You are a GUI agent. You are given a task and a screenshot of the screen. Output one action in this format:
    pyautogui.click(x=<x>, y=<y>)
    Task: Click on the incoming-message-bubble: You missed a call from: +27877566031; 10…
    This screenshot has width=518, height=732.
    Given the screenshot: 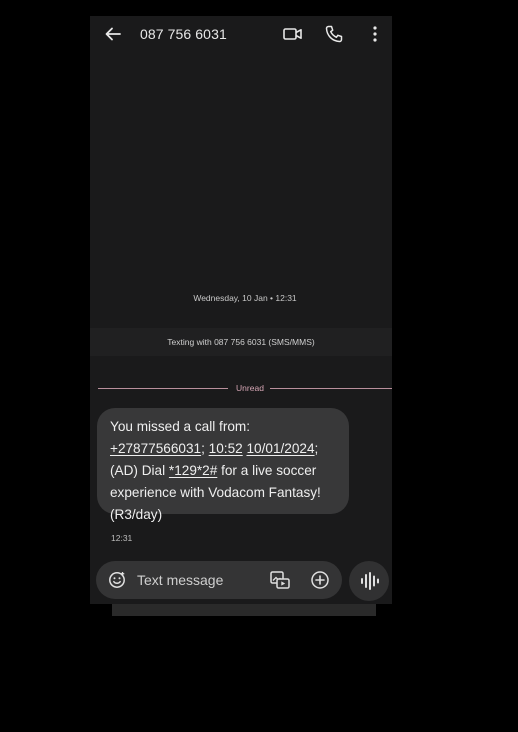 What is the action you would take?
    pyautogui.click(x=223, y=465)
    